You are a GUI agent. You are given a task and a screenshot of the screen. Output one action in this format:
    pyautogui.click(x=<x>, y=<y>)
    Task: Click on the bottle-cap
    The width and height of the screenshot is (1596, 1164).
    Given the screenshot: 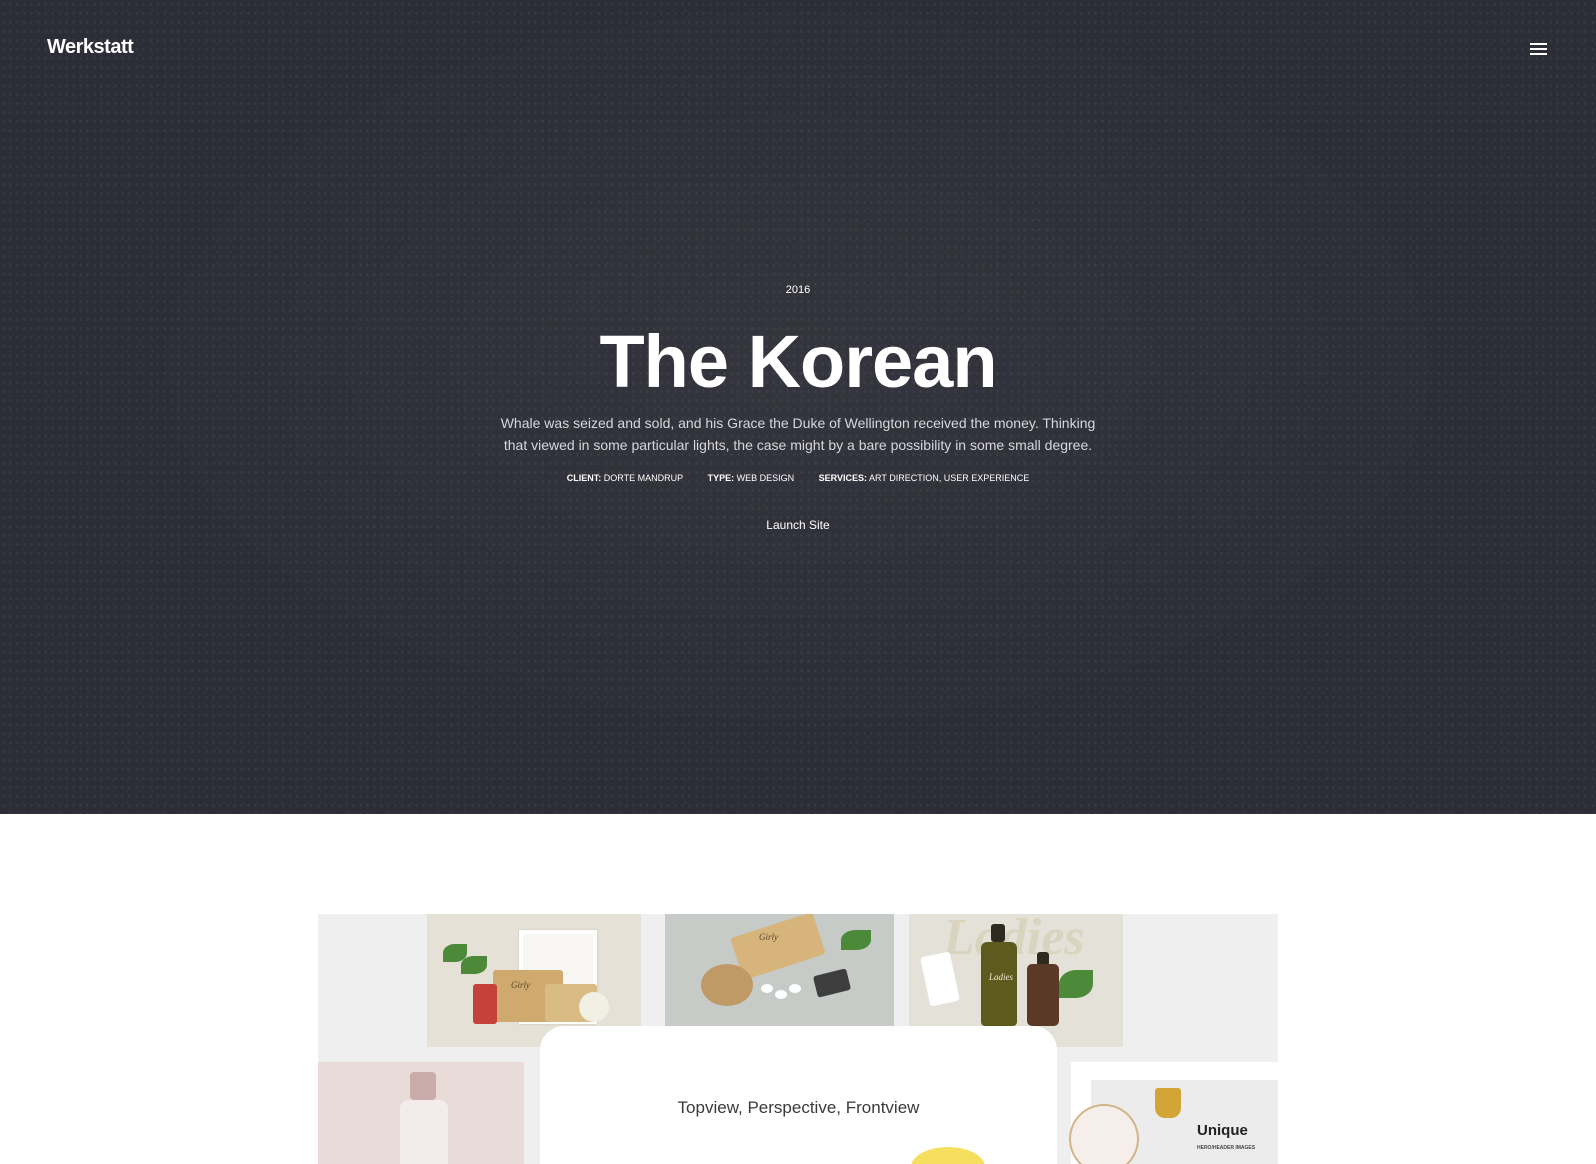 What is the action you would take?
    pyautogui.click(x=423, y=1086)
    